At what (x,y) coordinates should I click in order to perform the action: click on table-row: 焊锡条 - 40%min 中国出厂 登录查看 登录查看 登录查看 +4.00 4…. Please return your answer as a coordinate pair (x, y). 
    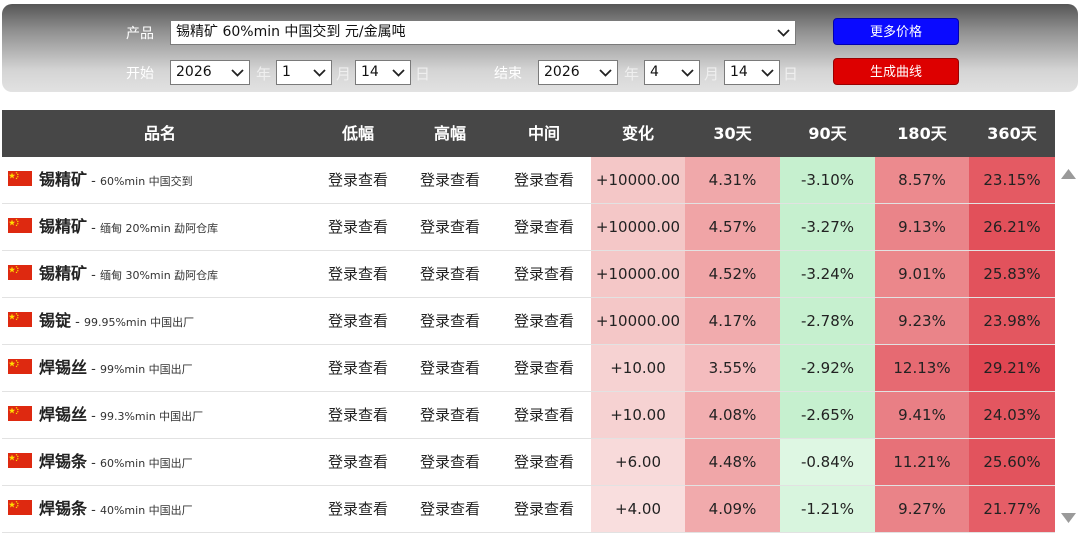
    Looking at the image, I should click on (528, 509).